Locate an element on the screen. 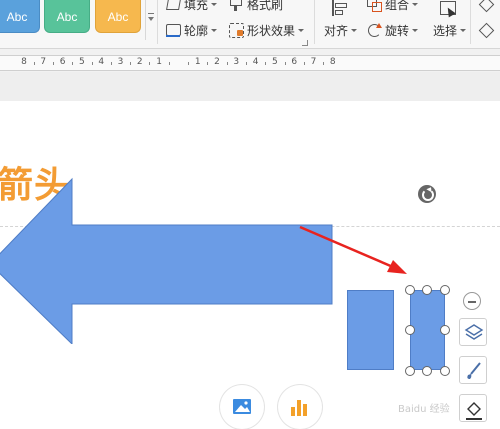 Image resolution: width=500 pixels, height=429 pixels. image-icon is located at coordinates (242, 406).